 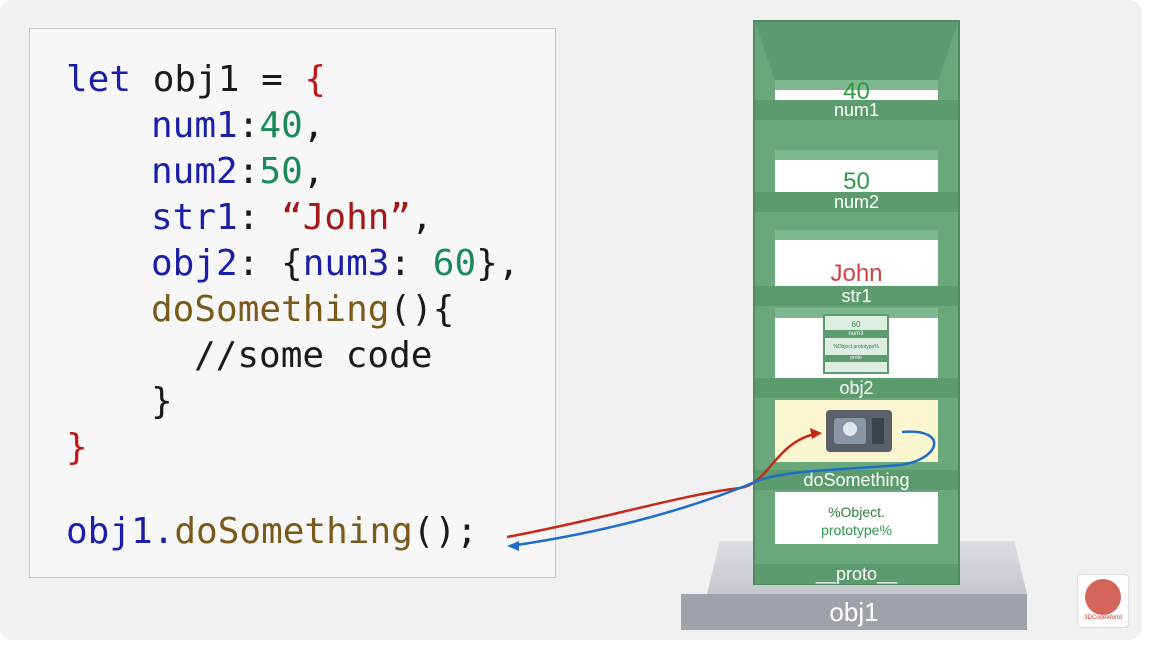 I want to click on logo-icon, so click(x=1103, y=597).